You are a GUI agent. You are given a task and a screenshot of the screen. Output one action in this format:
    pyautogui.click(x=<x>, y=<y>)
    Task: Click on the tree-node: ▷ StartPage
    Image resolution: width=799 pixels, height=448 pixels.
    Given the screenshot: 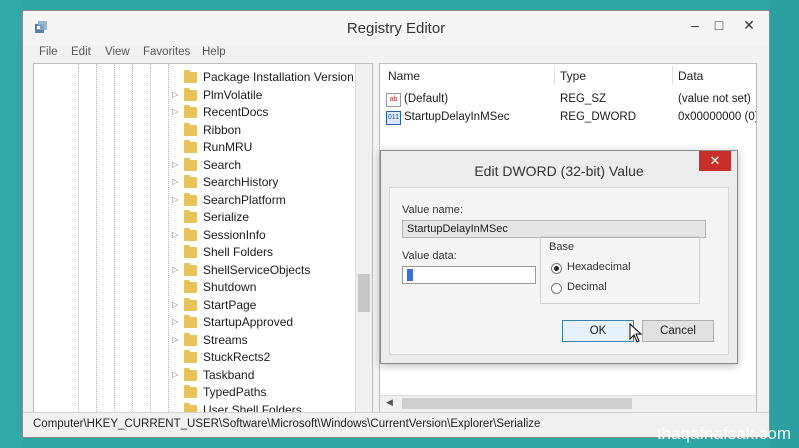 What is the action you would take?
    pyautogui.click(x=267, y=306)
    